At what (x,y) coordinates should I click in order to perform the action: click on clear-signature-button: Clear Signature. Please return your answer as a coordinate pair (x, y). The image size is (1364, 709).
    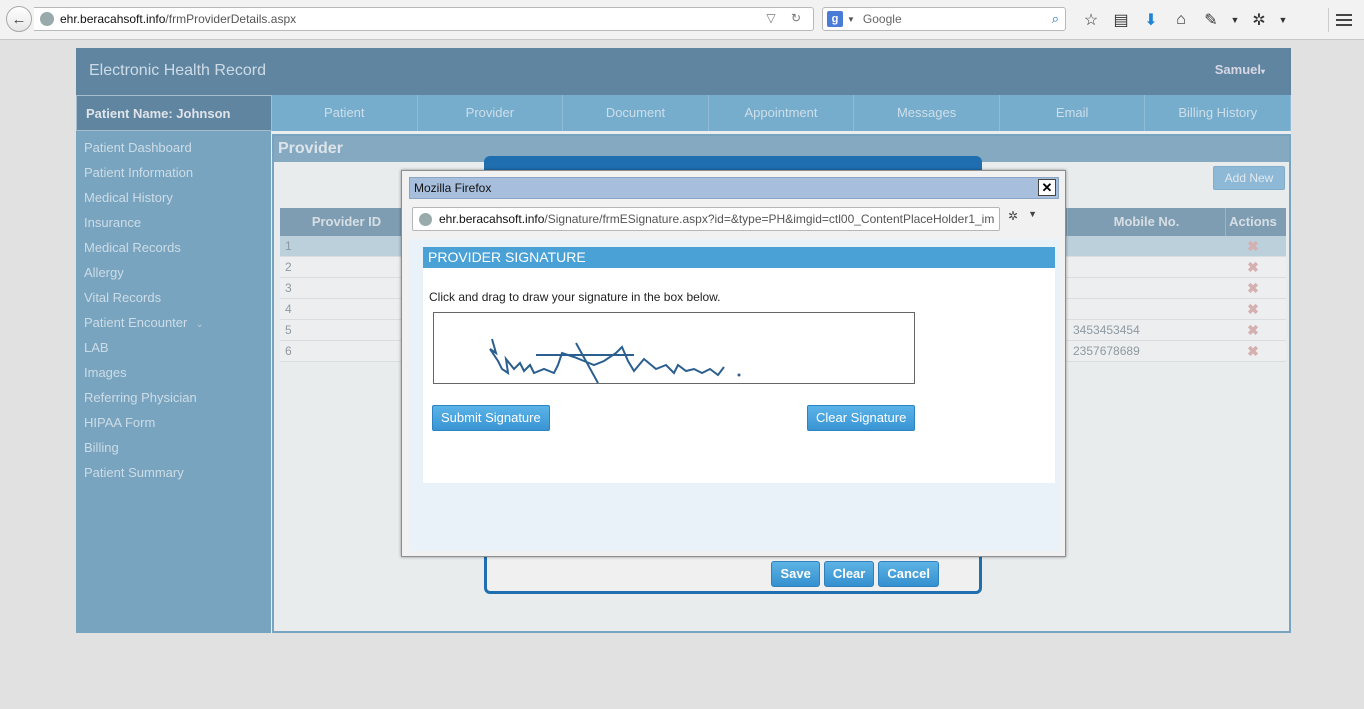
    Looking at the image, I should click on (861, 418).